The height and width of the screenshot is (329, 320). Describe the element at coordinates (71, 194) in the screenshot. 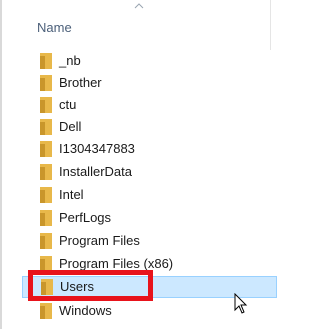

I see `folder-name: Intel` at that location.